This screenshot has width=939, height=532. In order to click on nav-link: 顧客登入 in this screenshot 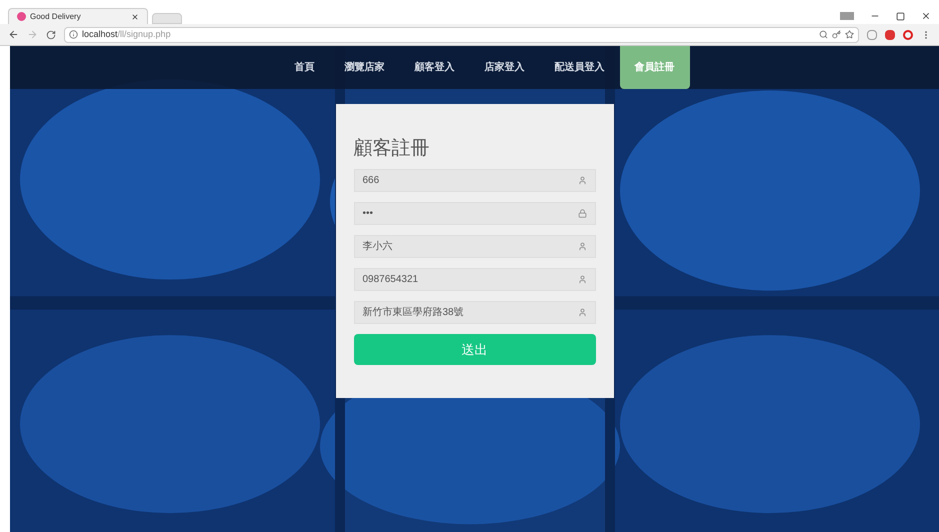, I will do `click(435, 67)`.